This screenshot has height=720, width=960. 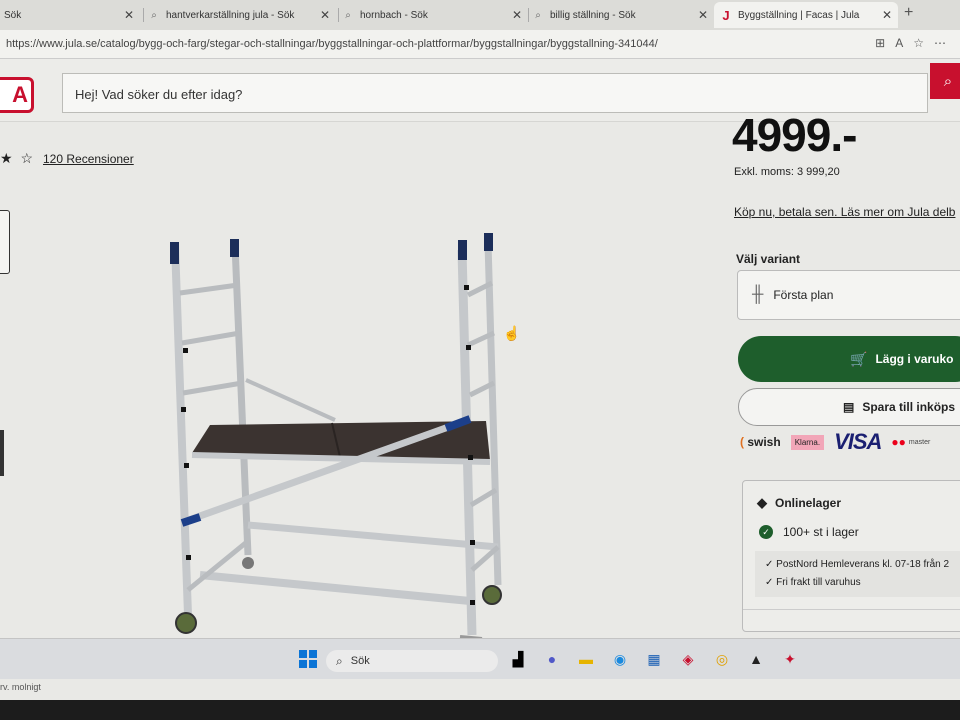 I want to click on reviews-link: 120 Recensioner, so click(x=88, y=159).